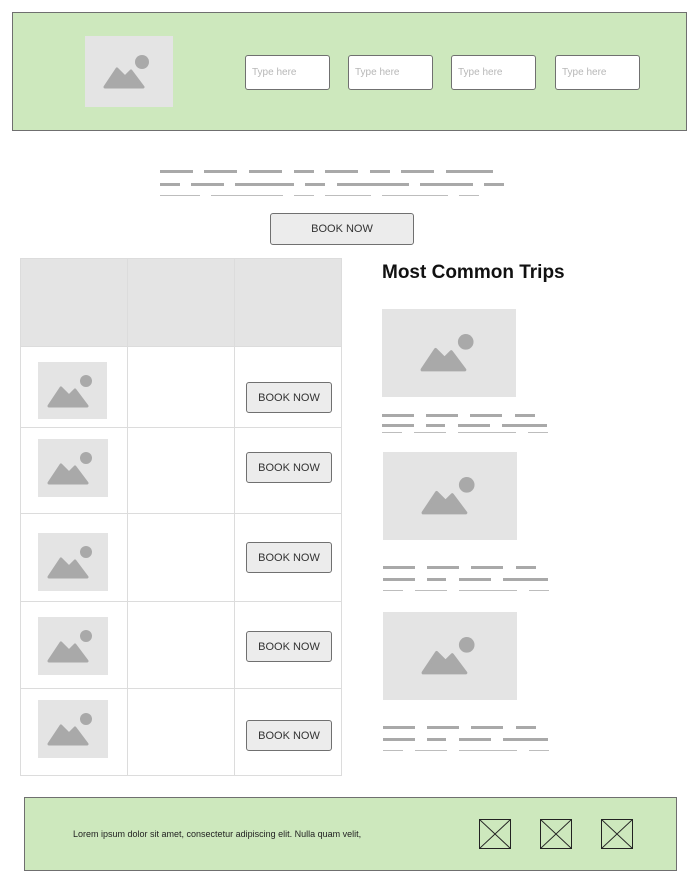 The width and height of the screenshot is (697, 878). Describe the element at coordinates (473, 272) in the screenshot. I see `most-common-trips-title: Most Common Trips` at that location.